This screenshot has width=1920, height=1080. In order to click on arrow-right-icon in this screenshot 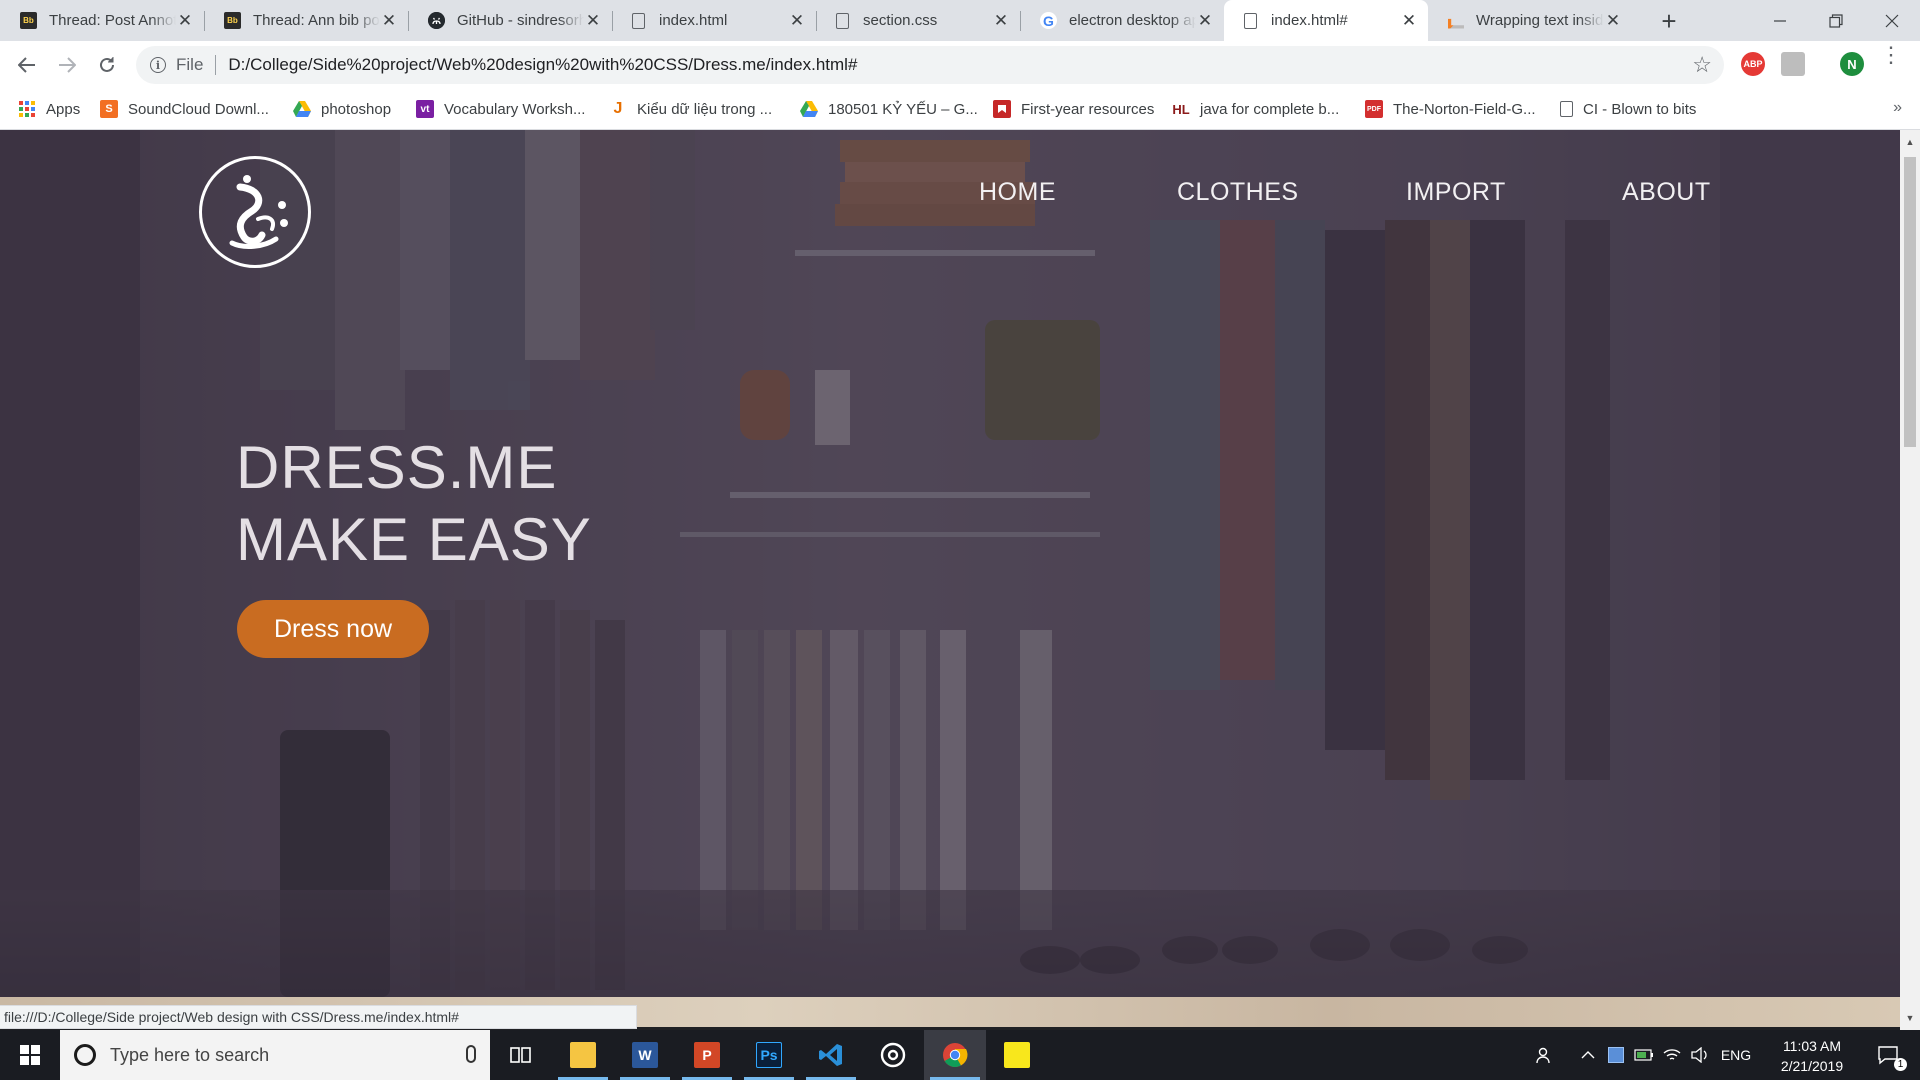, I will do `click(67, 65)`.